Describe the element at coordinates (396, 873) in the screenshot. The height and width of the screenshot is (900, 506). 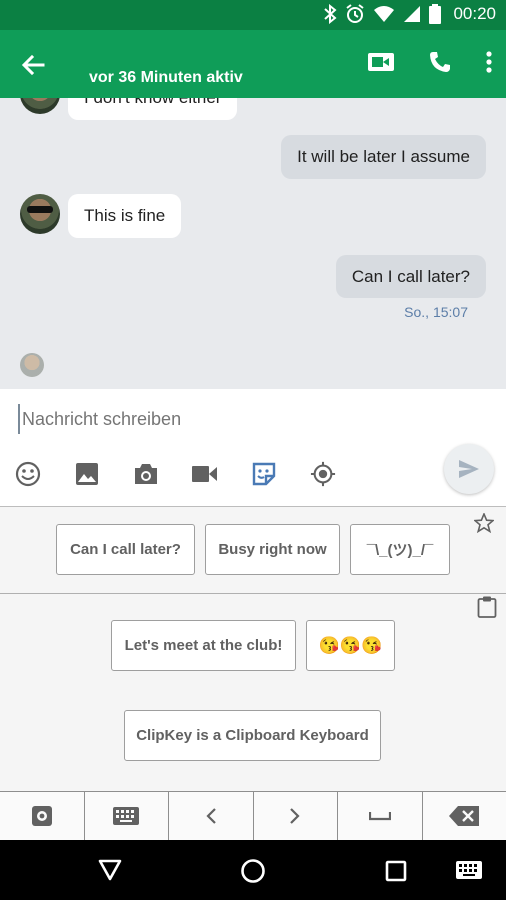
I see `recents-square-icon` at that location.